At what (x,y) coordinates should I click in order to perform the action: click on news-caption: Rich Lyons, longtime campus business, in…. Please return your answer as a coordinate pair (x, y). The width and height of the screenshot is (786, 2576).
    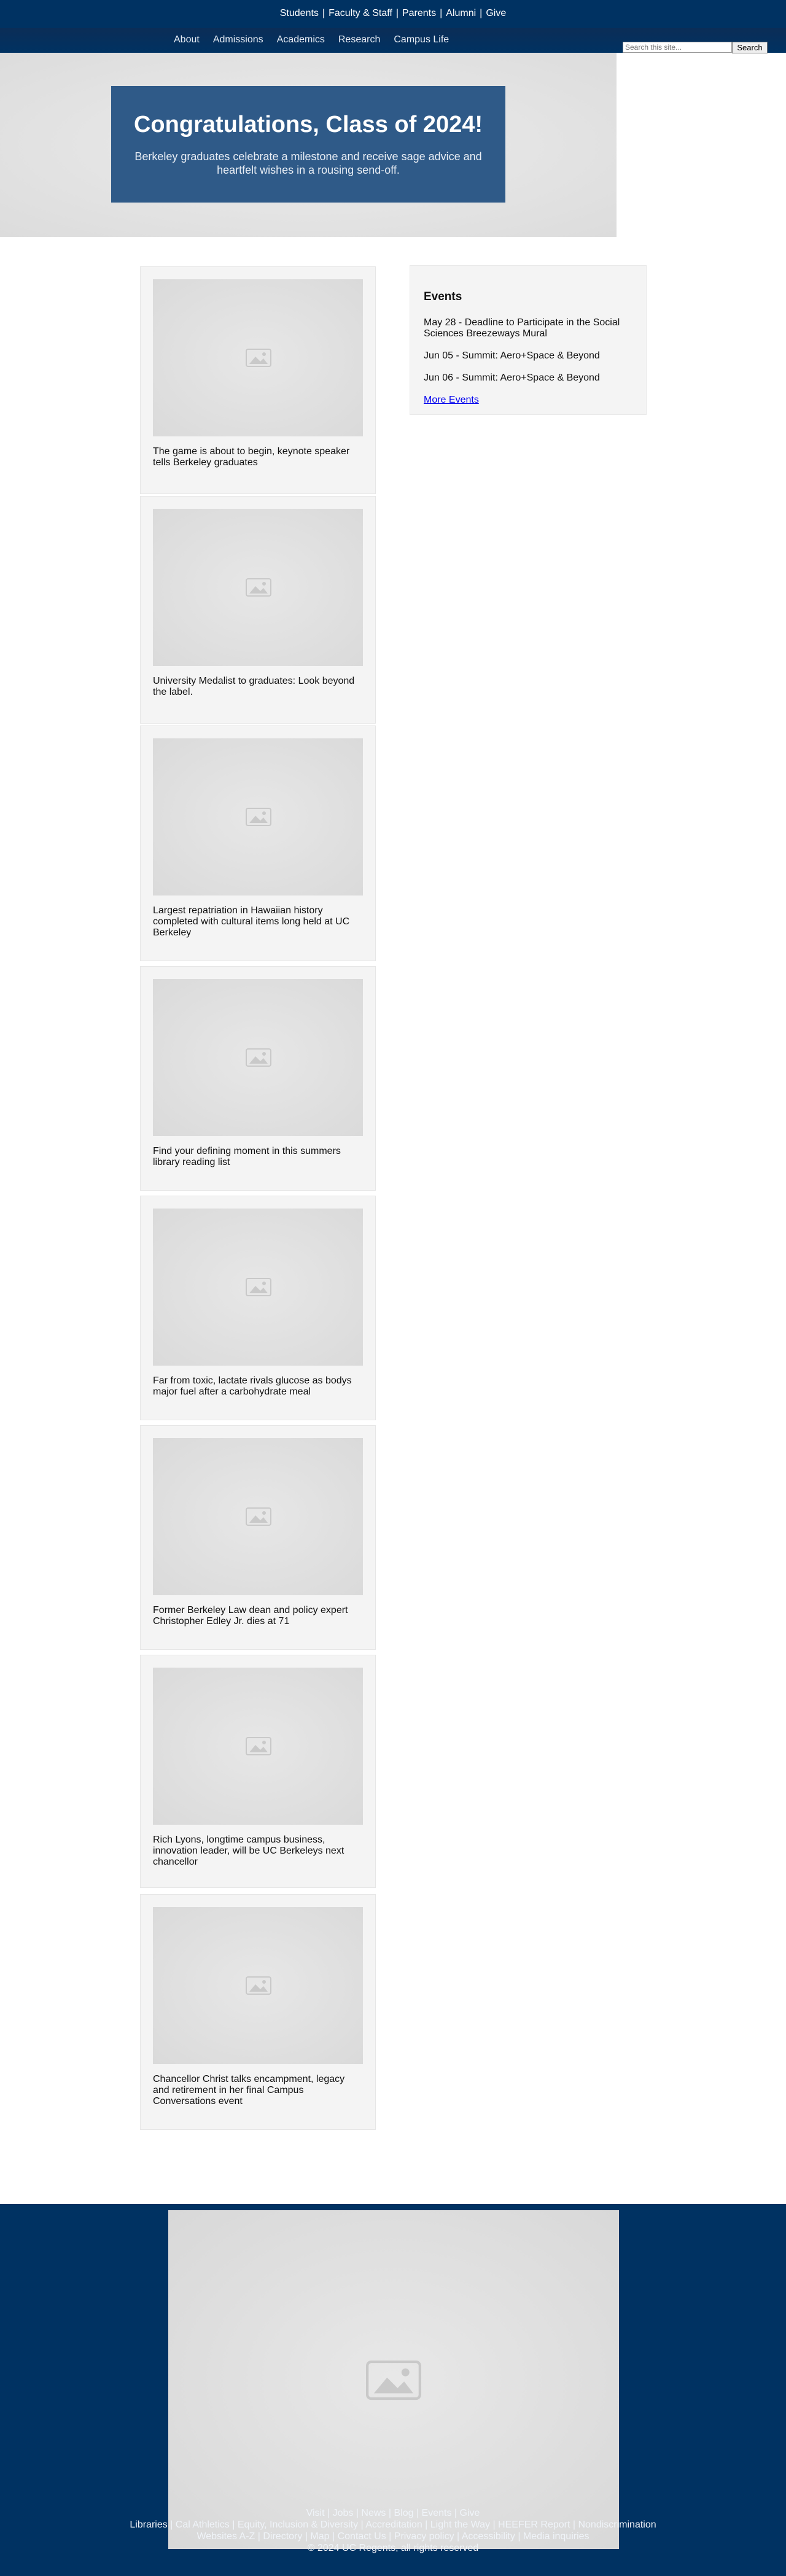
    Looking at the image, I should click on (258, 1851).